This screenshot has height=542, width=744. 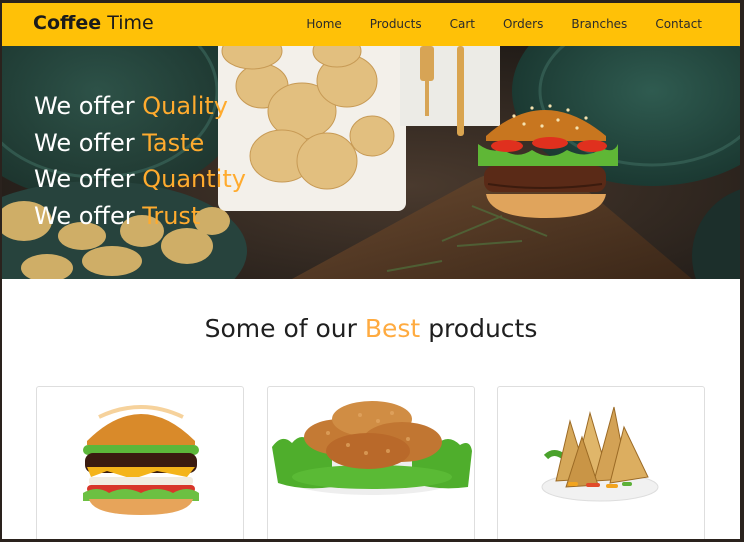 What do you see at coordinates (678, 24) in the screenshot?
I see `nav-contact: Contact` at bounding box center [678, 24].